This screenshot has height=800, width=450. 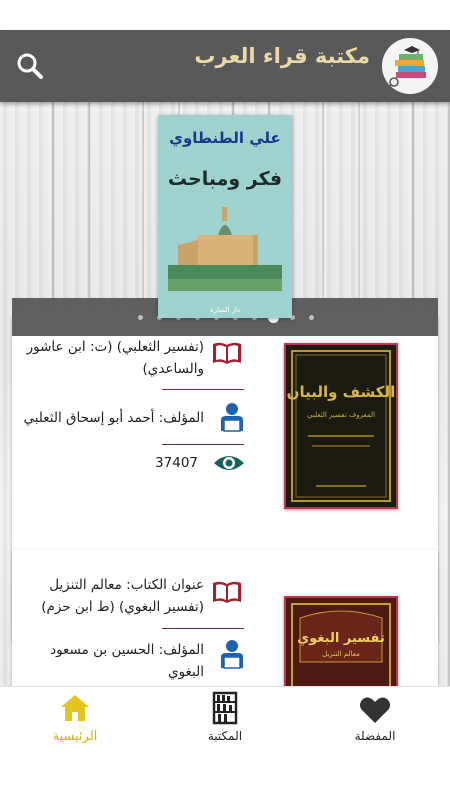 I want to click on banner-title: فكر ومباحث, so click(x=225, y=179).